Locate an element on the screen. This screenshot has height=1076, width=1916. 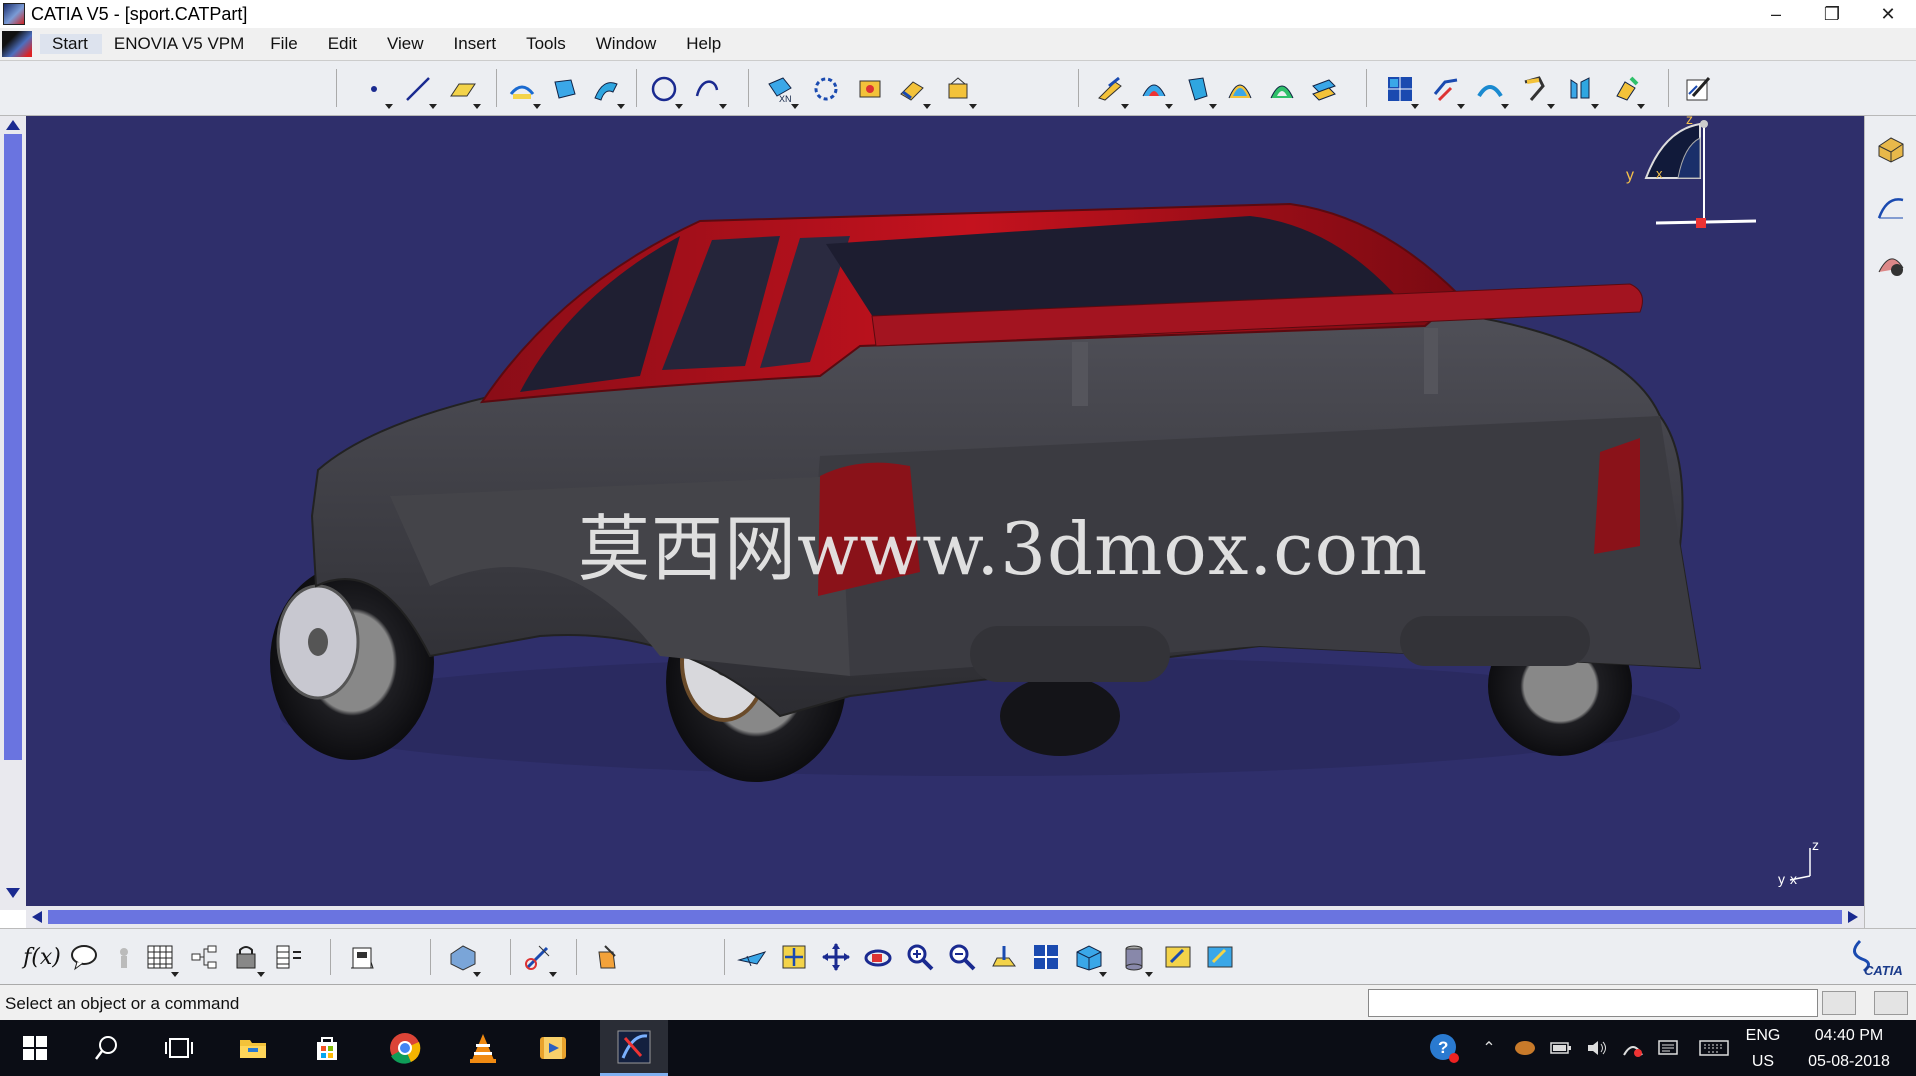
command-input is located at coordinates (1593, 1003).